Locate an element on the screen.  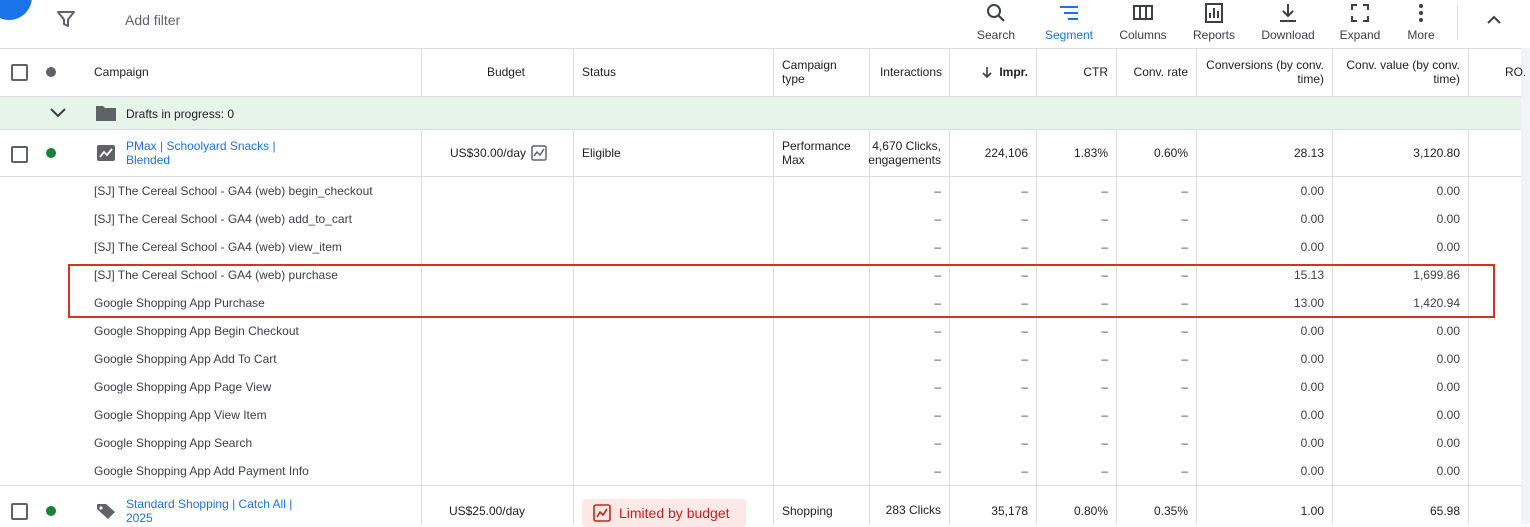
conv-rate-value: 0.60% is located at coordinates (1170, 153).